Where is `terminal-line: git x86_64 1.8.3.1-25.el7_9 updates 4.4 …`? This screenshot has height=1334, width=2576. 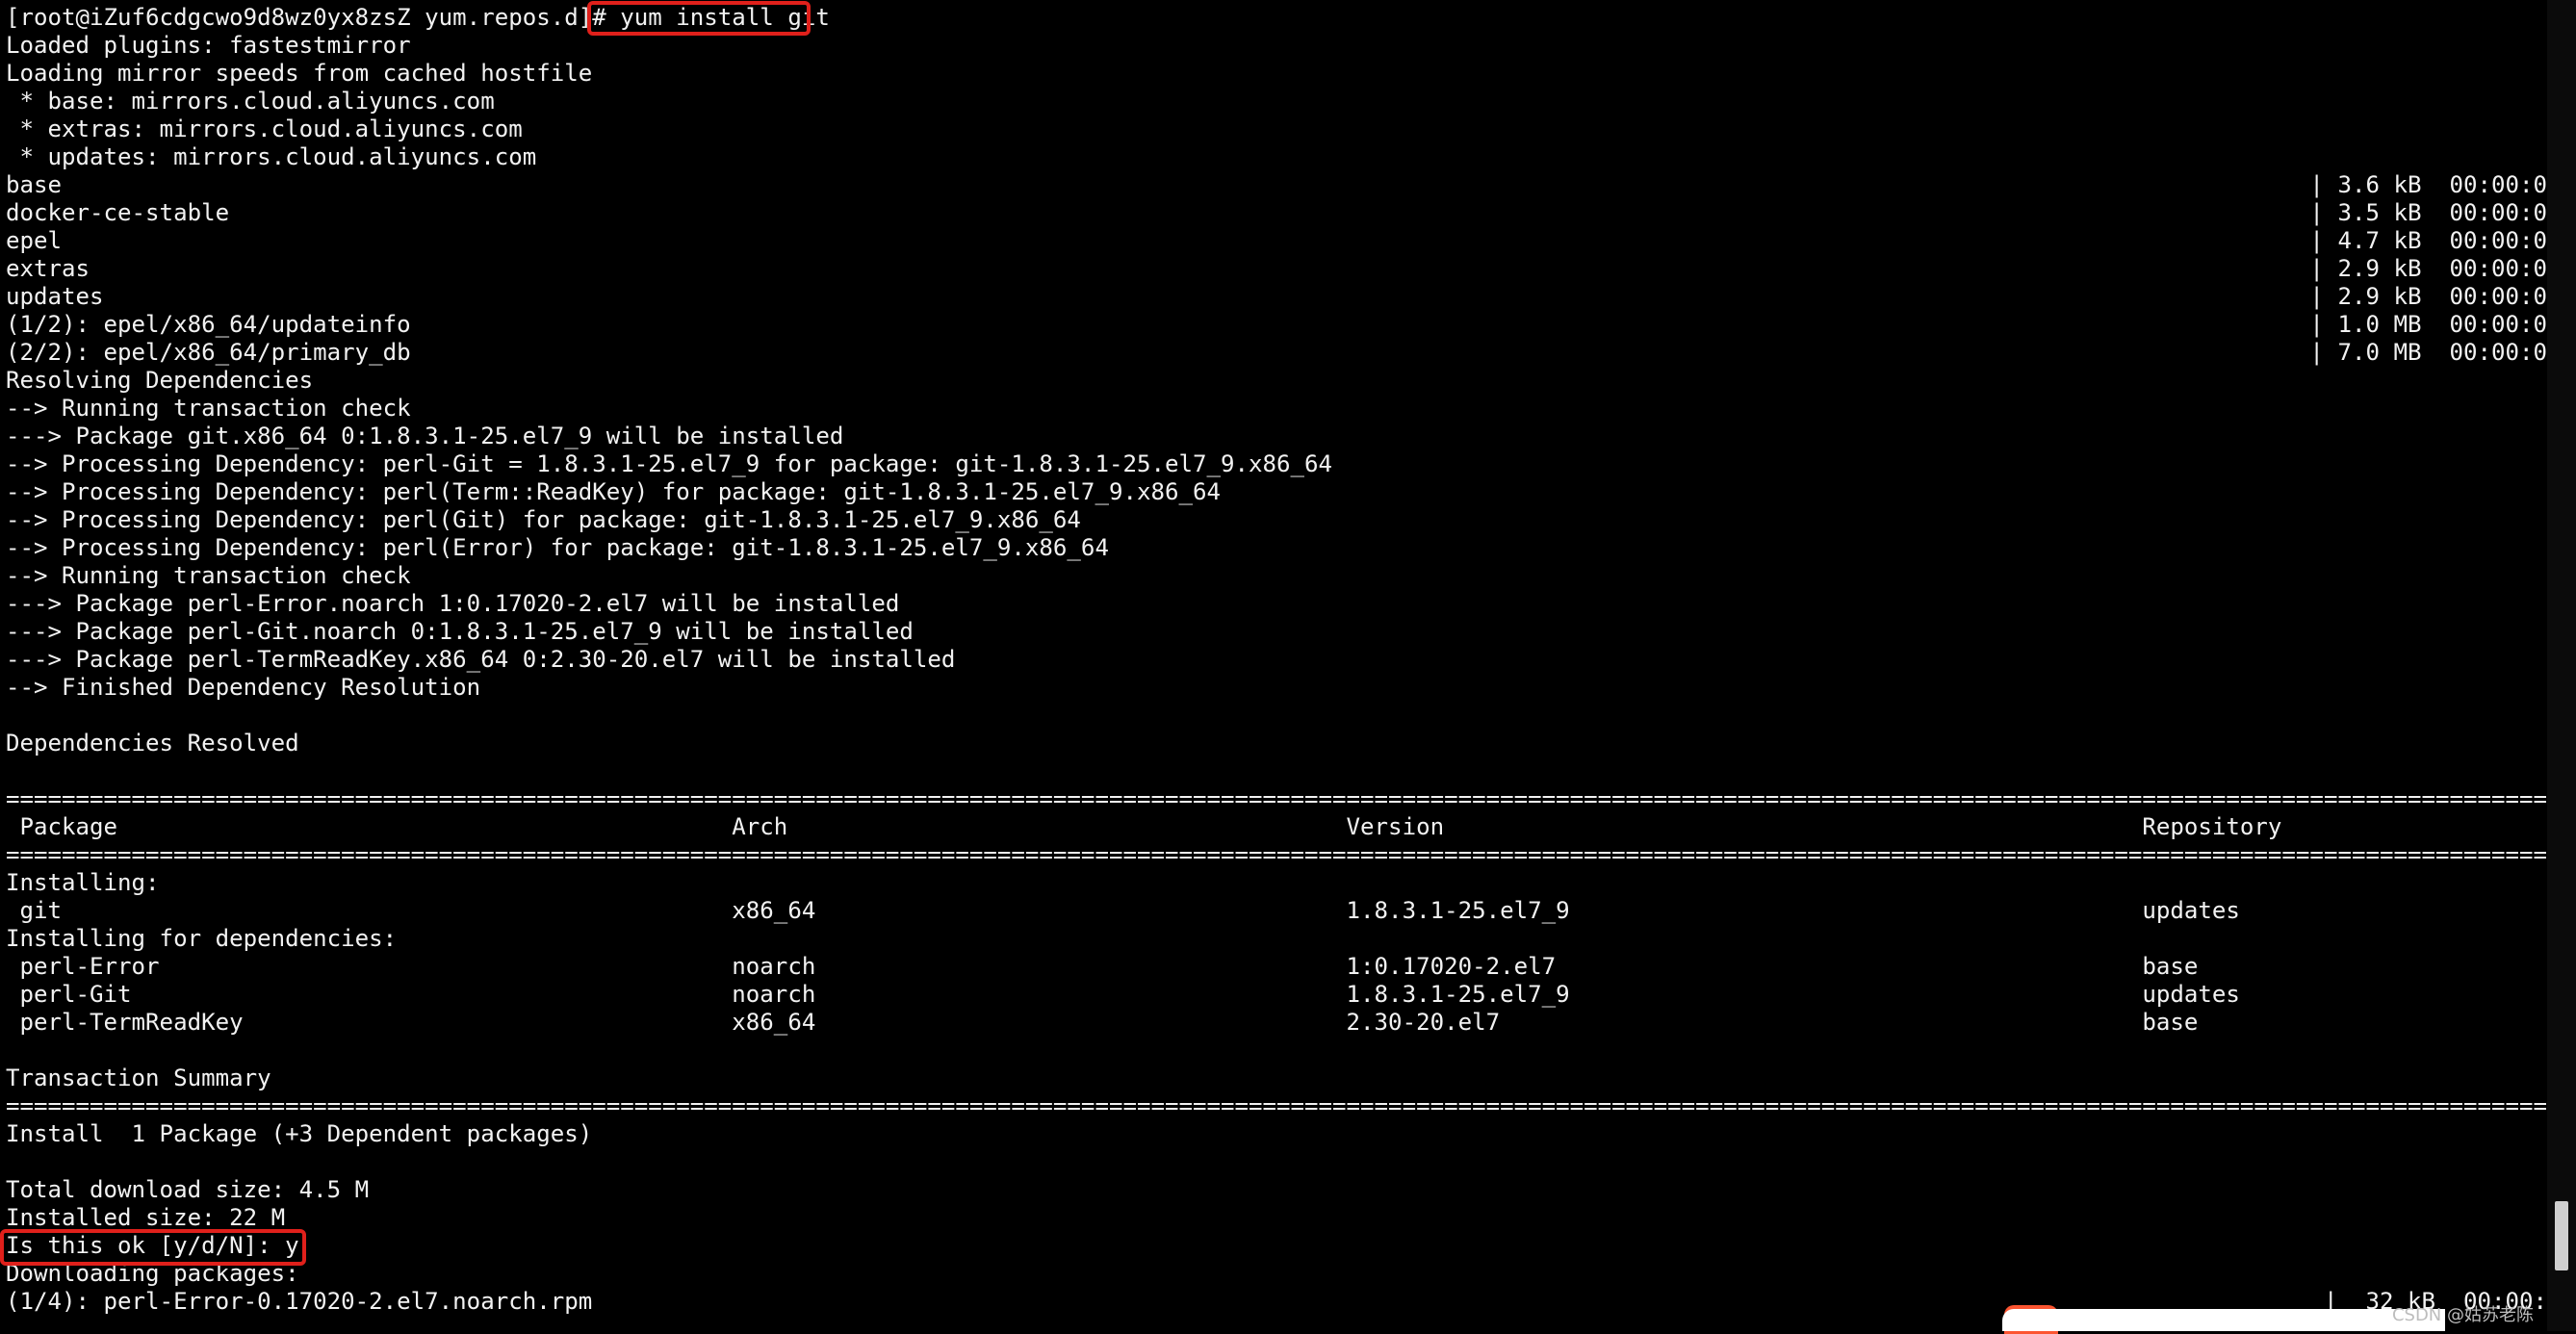 terminal-line: git x86_64 1.8.3.1-25.el7_9 updates 4.4 … is located at coordinates (1291, 910).